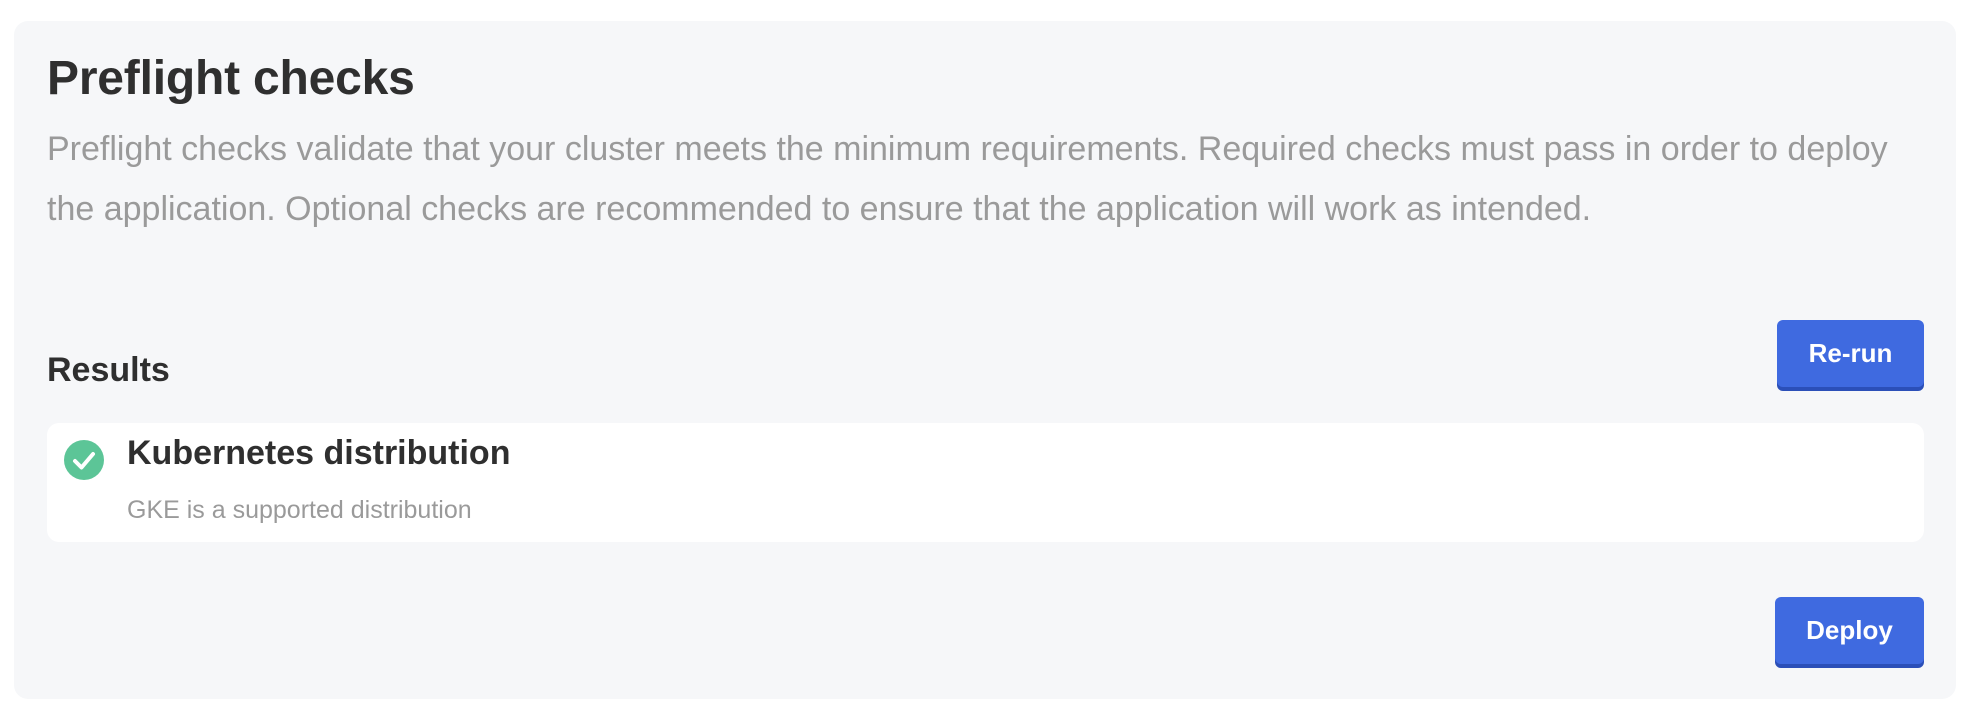 This screenshot has width=1970, height=720. I want to click on check-message: GKE is a supported distribution, so click(299, 510).